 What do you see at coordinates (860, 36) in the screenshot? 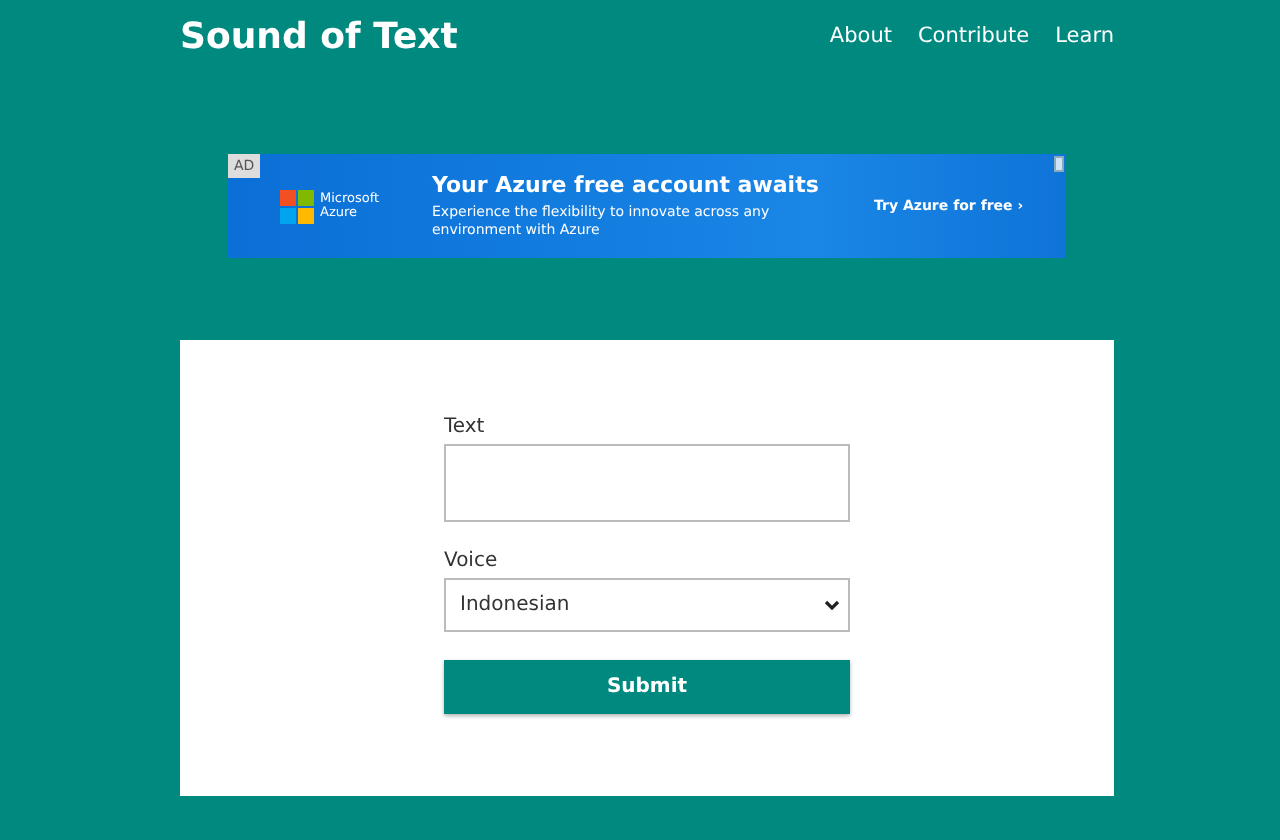
I see `nav-link: About` at bounding box center [860, 36].